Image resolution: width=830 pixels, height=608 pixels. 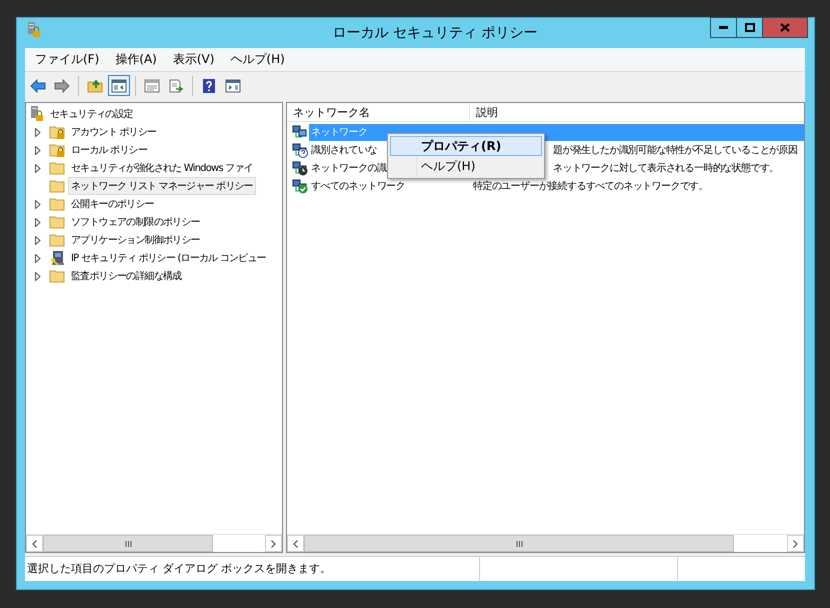 I want to click on network-clock-icon, so click(x=300, y=168).